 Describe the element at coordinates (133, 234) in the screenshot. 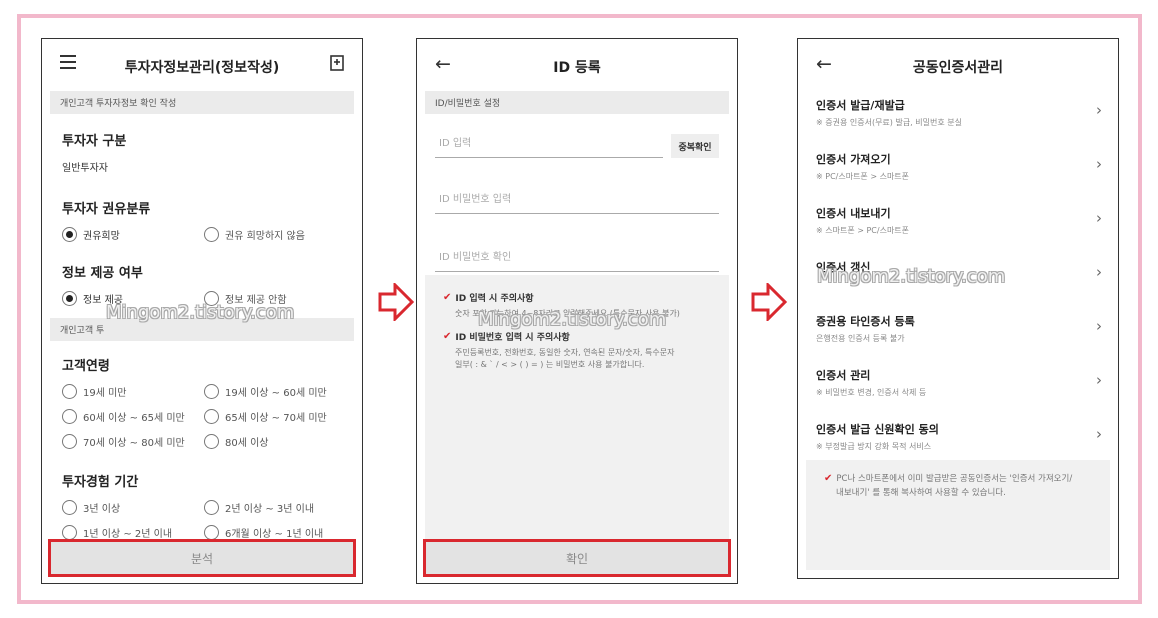

I see `radio-solicit-yes: 권유희망` at that location.